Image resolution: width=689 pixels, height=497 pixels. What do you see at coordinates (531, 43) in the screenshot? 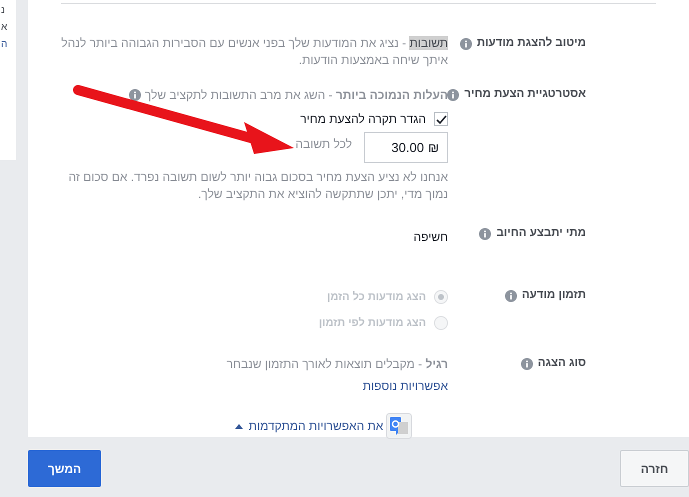
I see `field-label: מיטוב להצגת מודעות` at bounding box center [531, 43].